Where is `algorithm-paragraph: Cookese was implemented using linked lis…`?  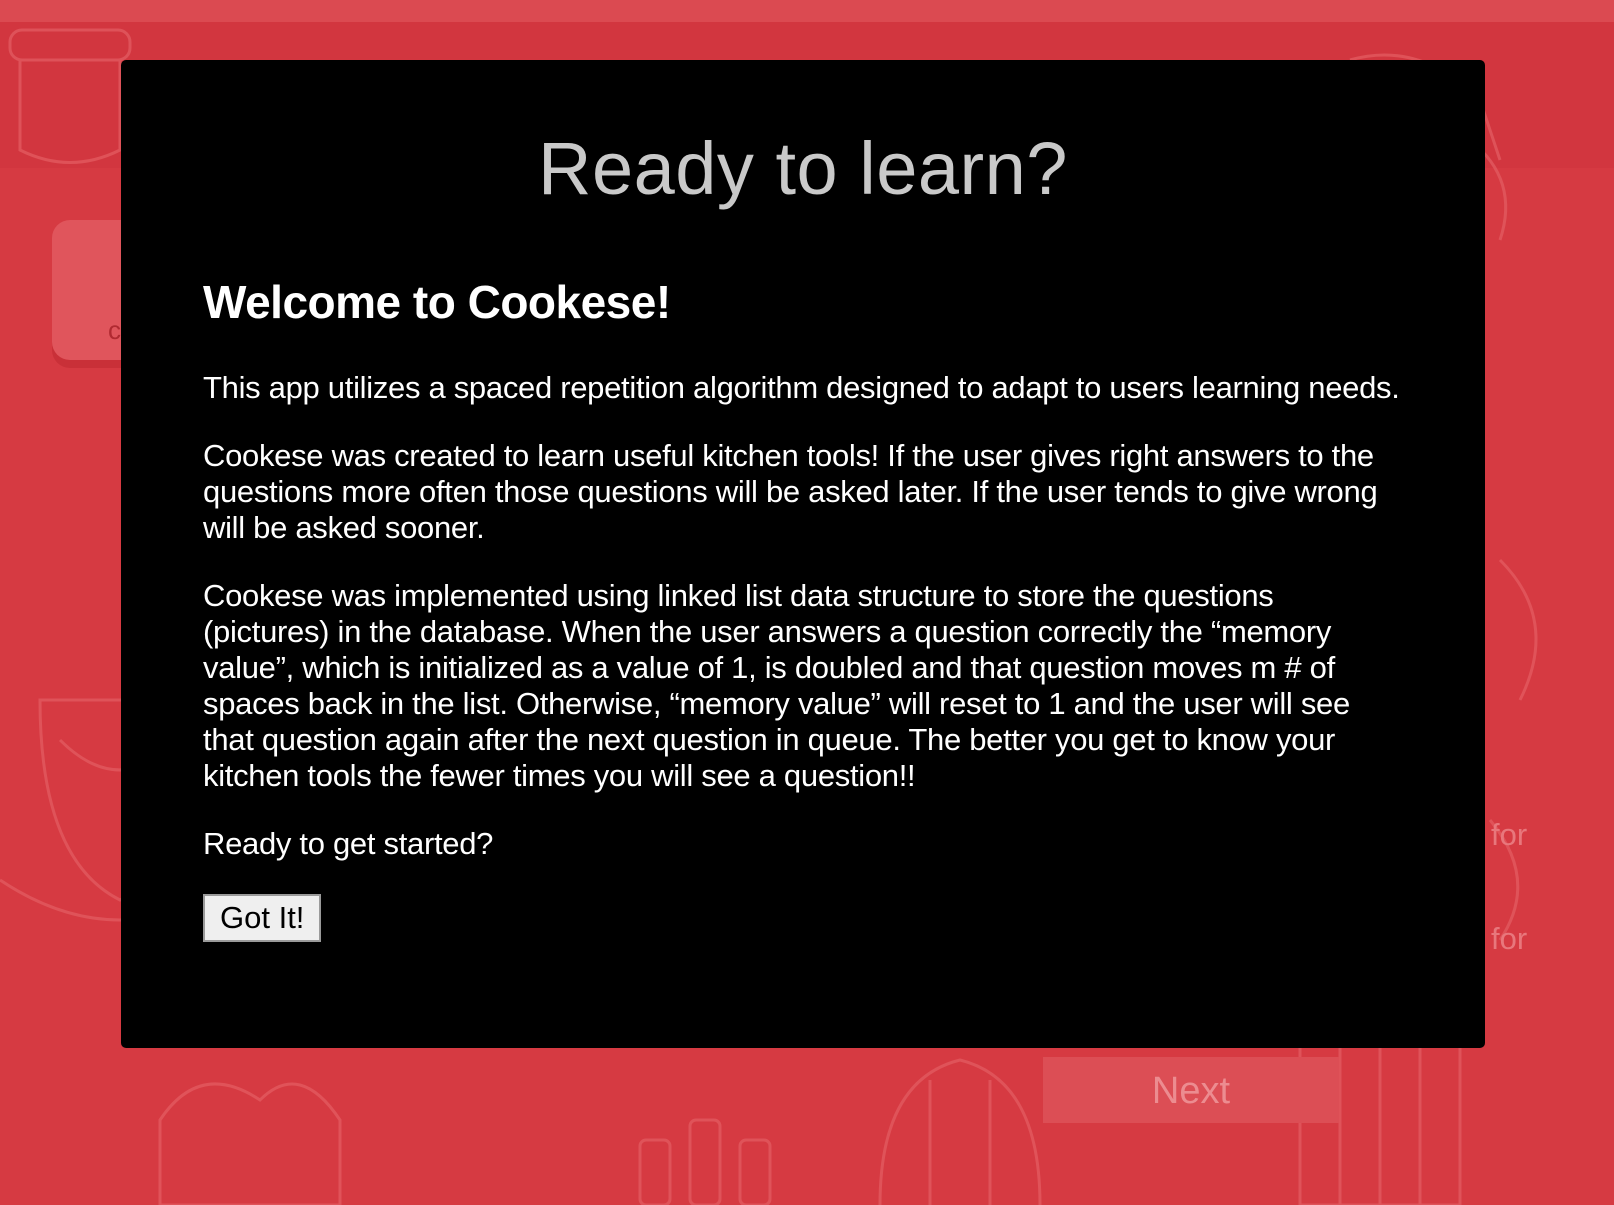 algorithm-paragraph: Cookese was implemented using linked lis… is located at coordinates (776, 685).